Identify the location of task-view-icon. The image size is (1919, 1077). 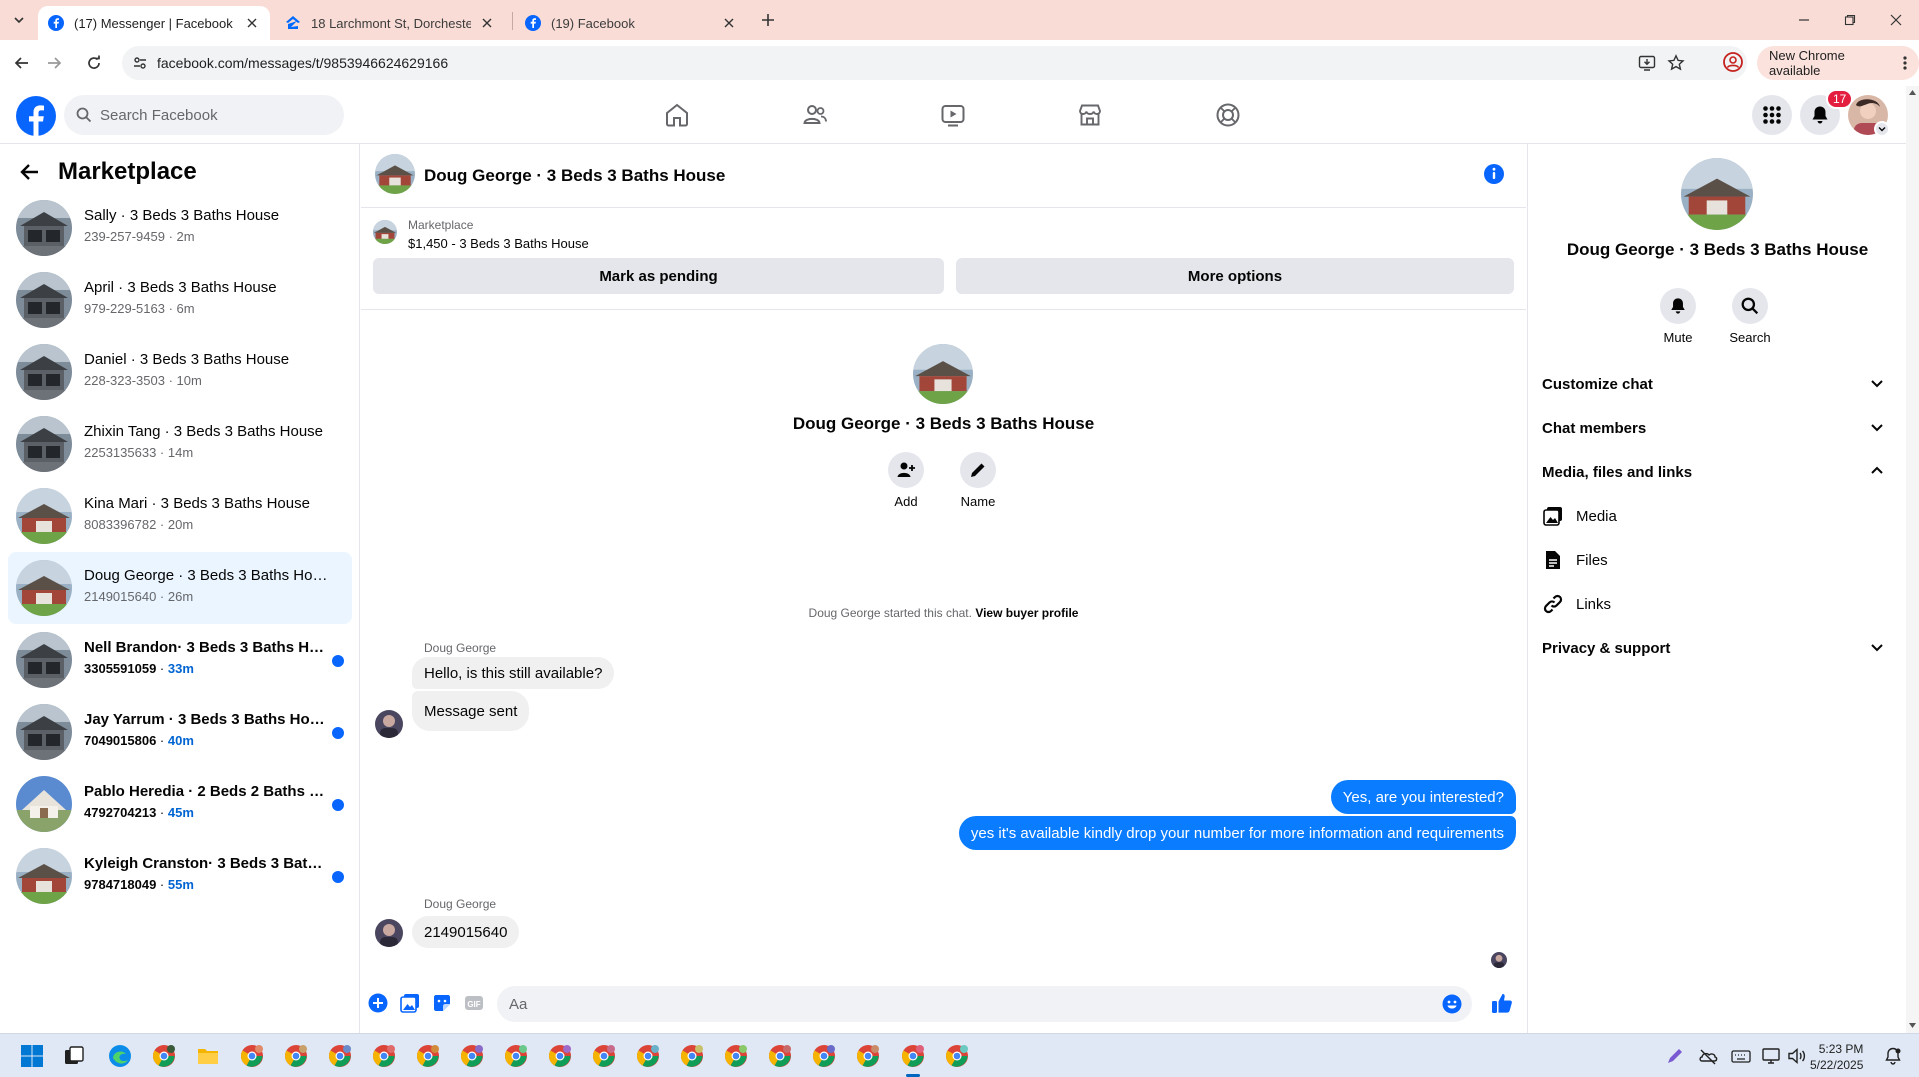
(74, 1056).